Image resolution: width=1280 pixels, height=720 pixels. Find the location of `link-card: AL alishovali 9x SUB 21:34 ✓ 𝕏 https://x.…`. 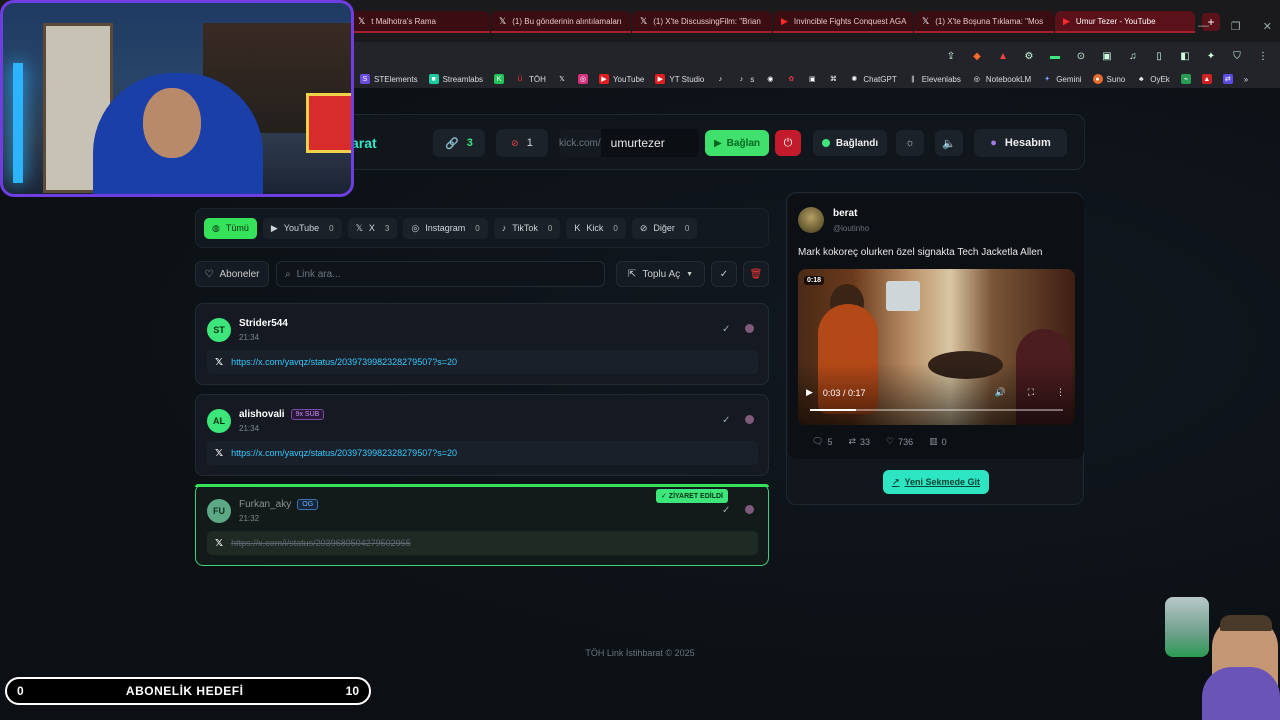

link-card: AL alishovali 9x SUB 21:34 ✓ 𝕏 https://x.… is located at coordinates (482, 435).